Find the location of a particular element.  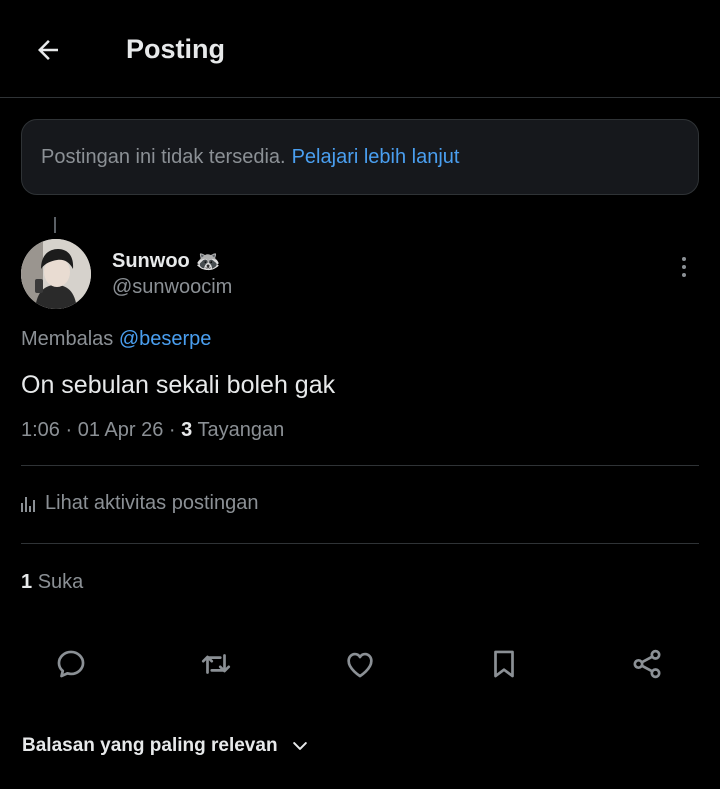

share-button is located at coordinates (647, 664).